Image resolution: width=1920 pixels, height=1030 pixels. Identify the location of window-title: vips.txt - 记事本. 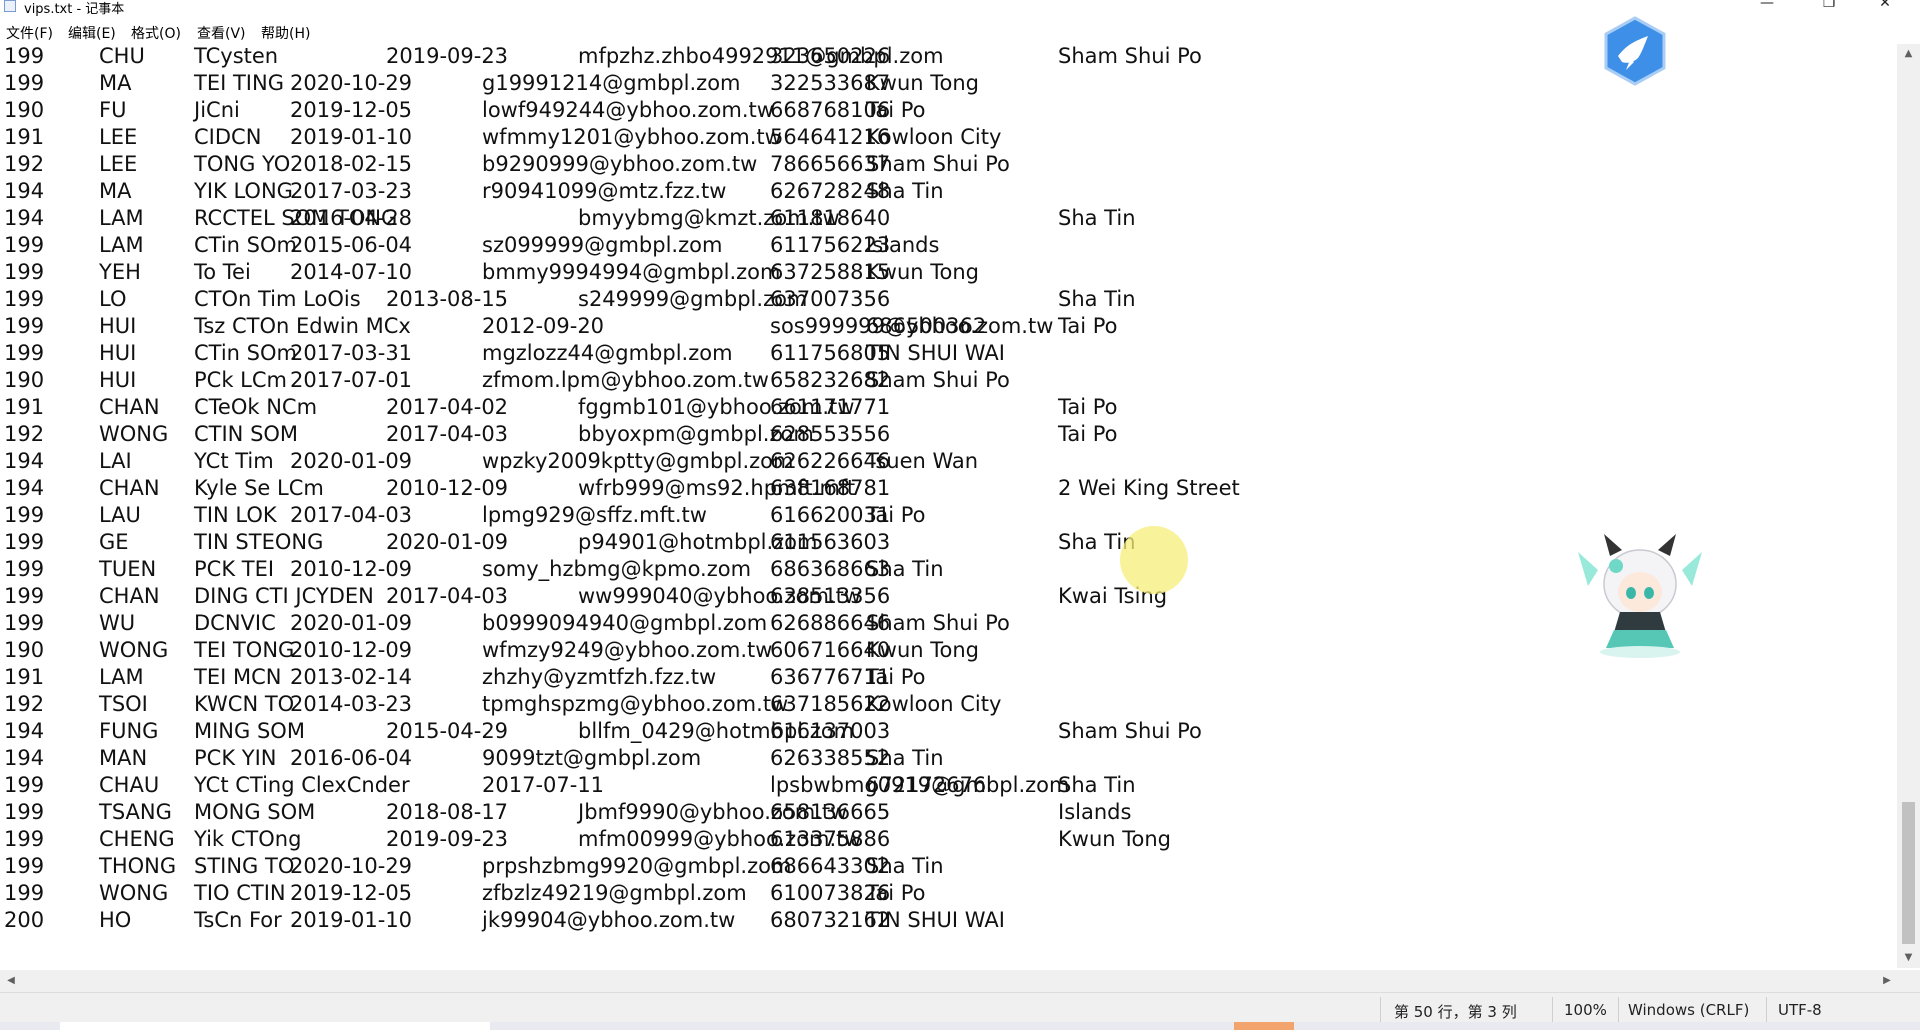
(74, 9).